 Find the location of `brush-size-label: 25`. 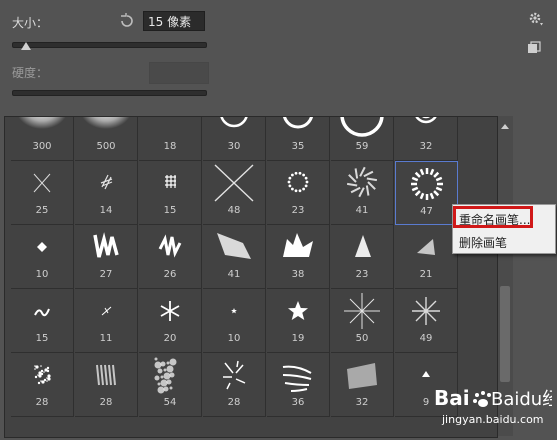

brush-size-label: 25 is located at coordinates (42, 210).